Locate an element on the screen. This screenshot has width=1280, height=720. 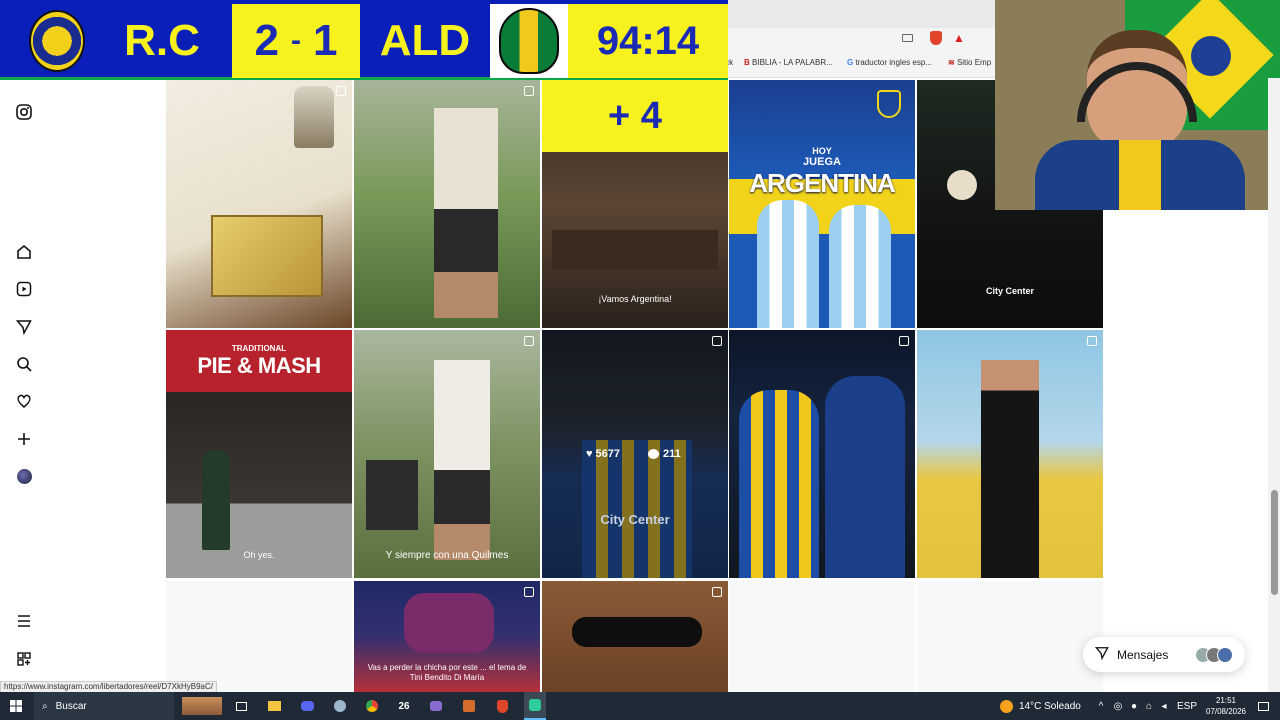
profile-avatar is located at coordinates (24, 476).